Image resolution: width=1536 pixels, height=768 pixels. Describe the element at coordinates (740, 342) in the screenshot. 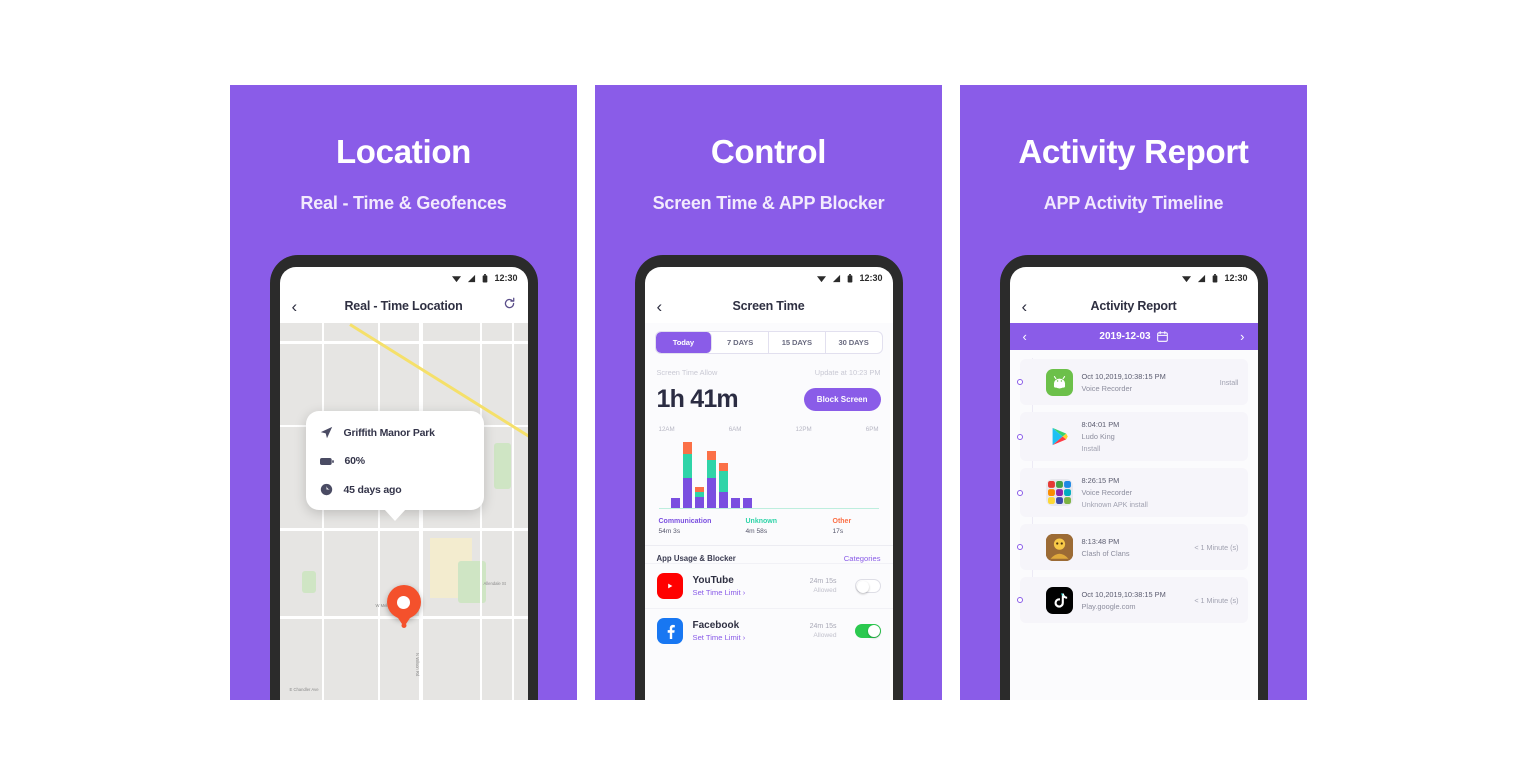

I see `tab-7-days: 7 DAYS` at that location.